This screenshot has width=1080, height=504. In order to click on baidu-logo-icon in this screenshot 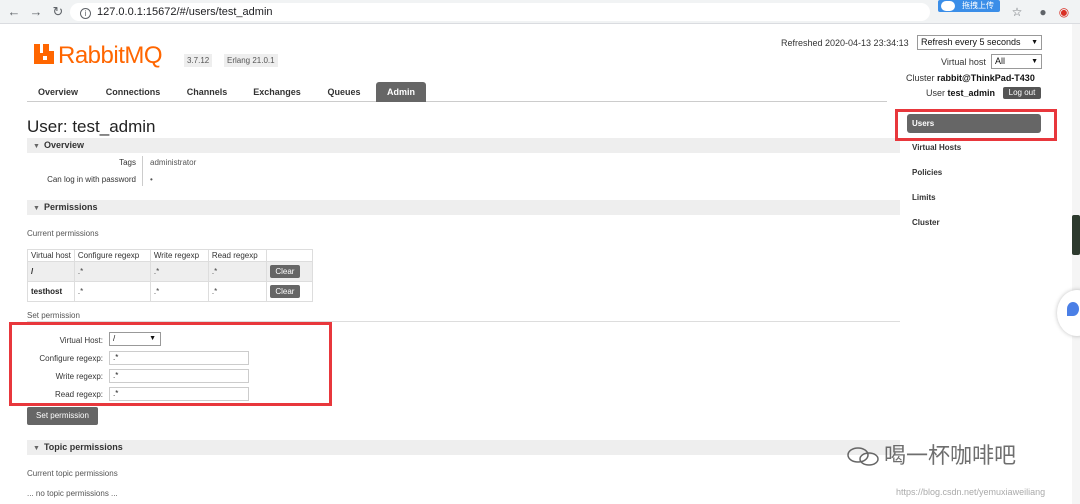, I will do `click(948, 6)`.